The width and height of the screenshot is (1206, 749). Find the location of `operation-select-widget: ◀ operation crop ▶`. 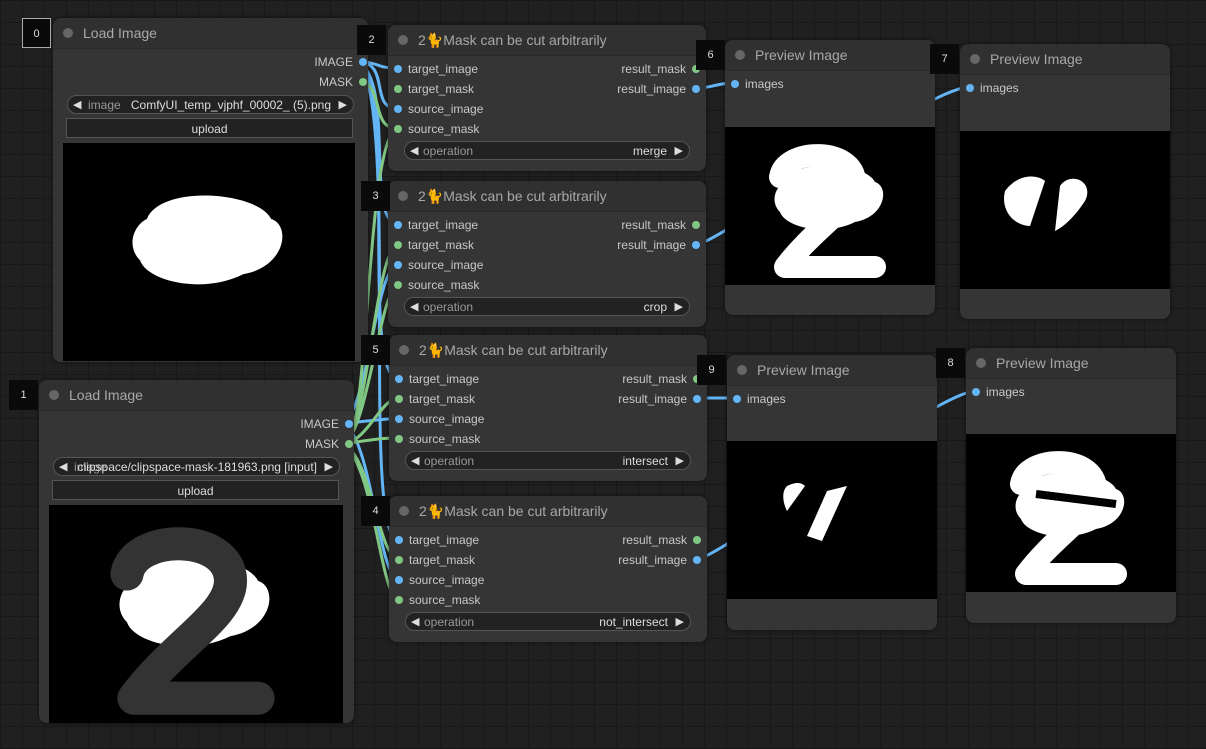

operation-select-widget: ◀ operation crop ▶ is located at coordinates (547, 306).